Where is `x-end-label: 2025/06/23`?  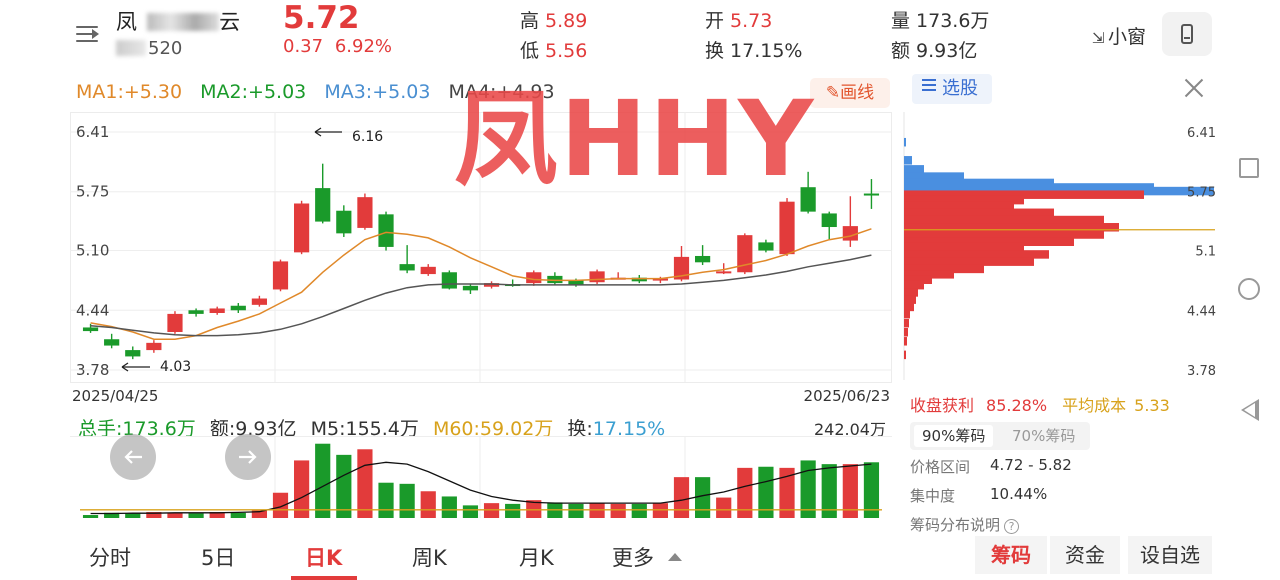 x-end-label: 2025/06/23 is located at coordinates (847, 396).